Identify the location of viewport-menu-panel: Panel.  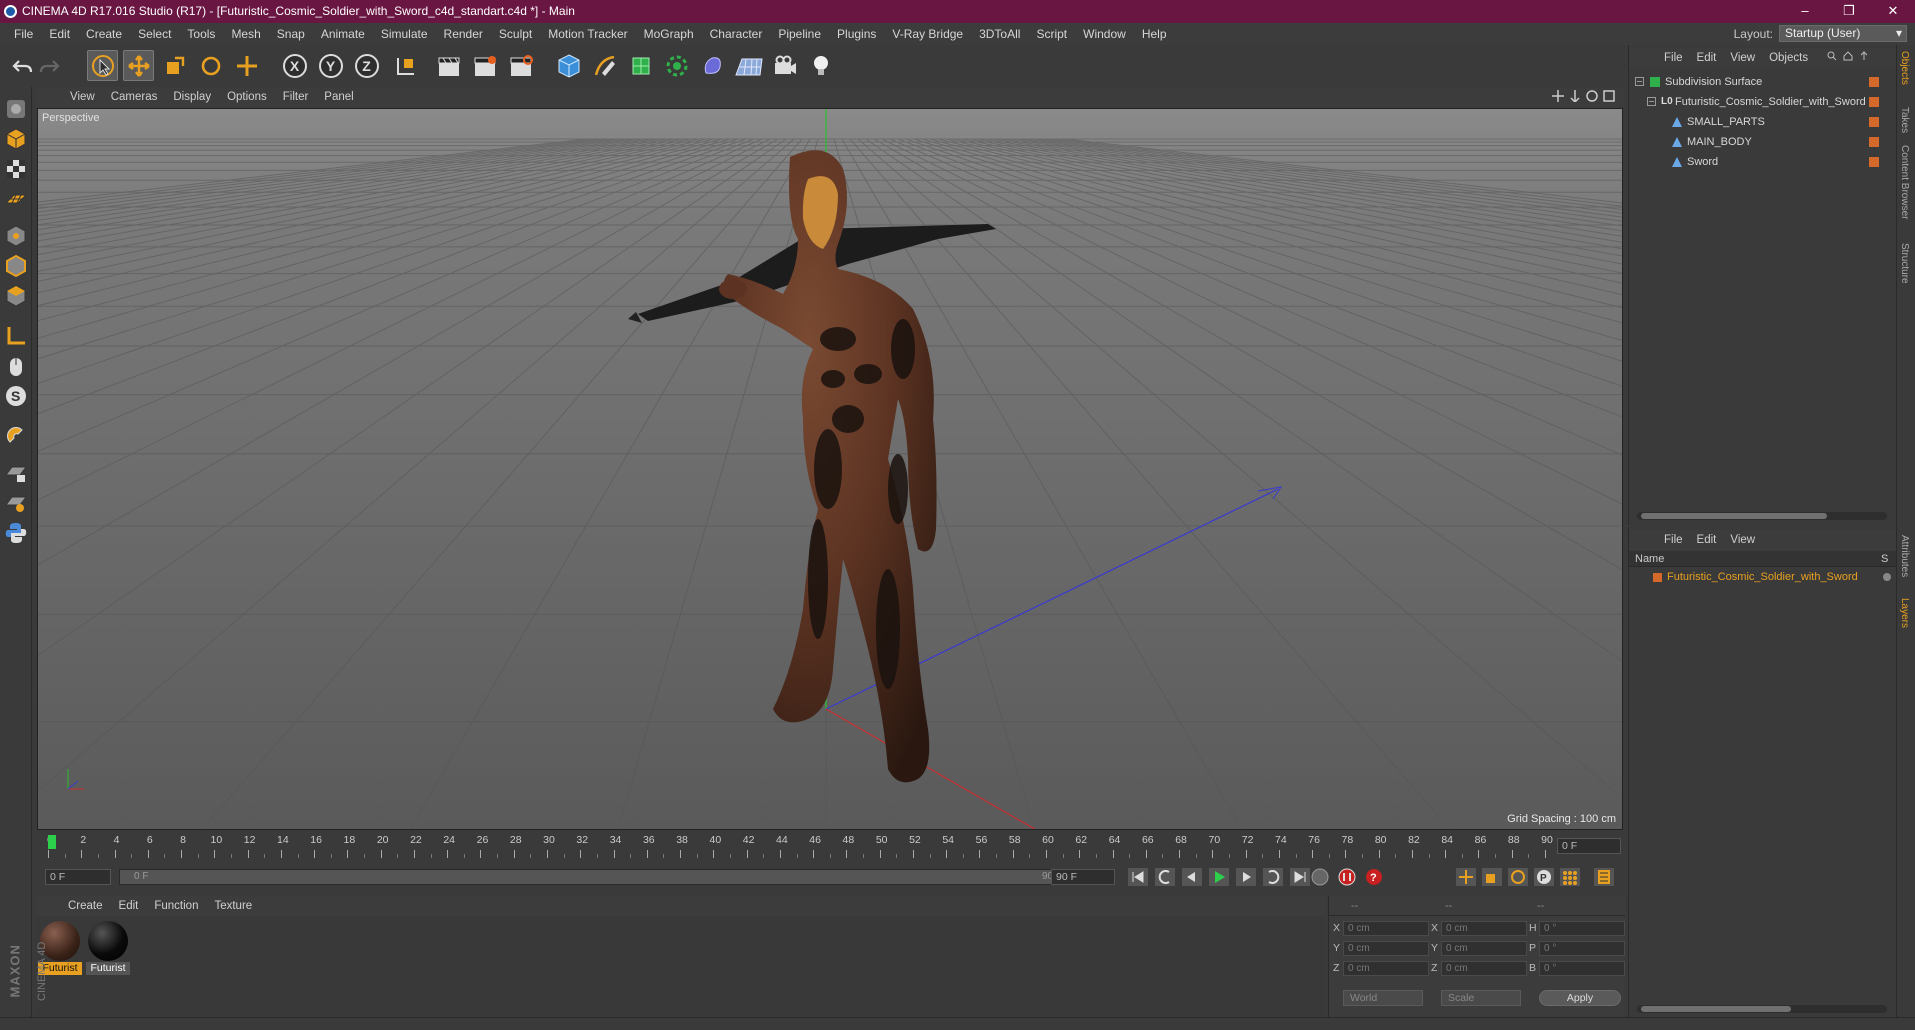
(338, 97).